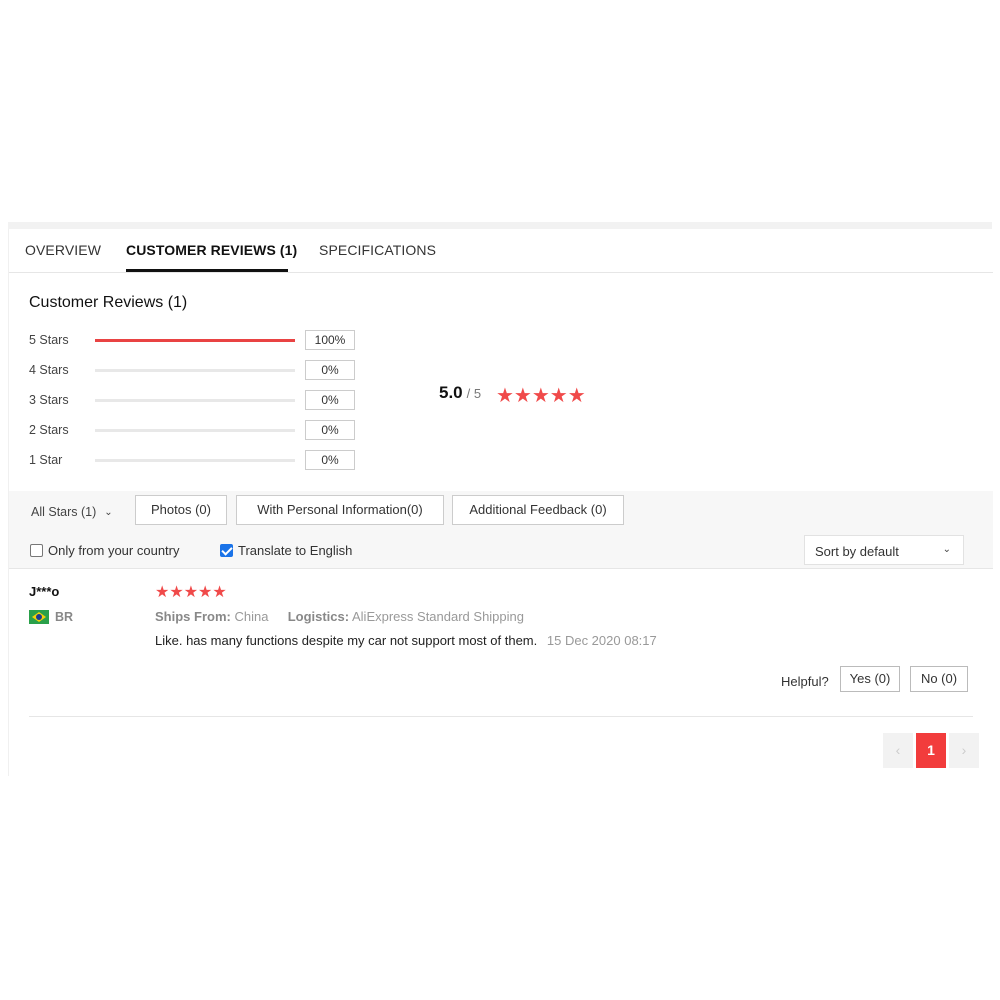 The image size is (1000, 1000). Describe the element at coordinates (36, 550) in the screenshot. I see `checkbox-box` at that location.